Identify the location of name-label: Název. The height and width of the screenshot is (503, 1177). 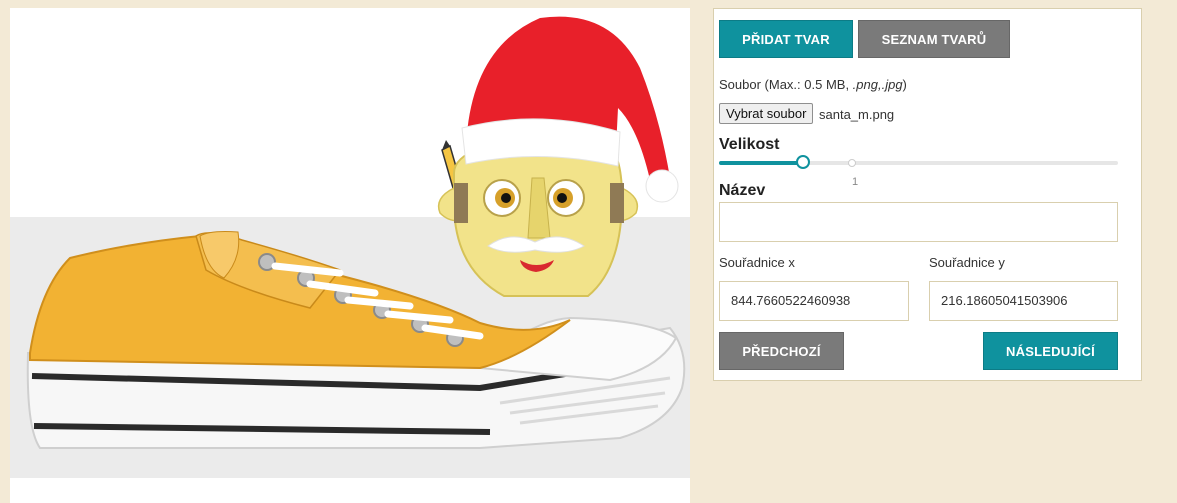
(742, 190).